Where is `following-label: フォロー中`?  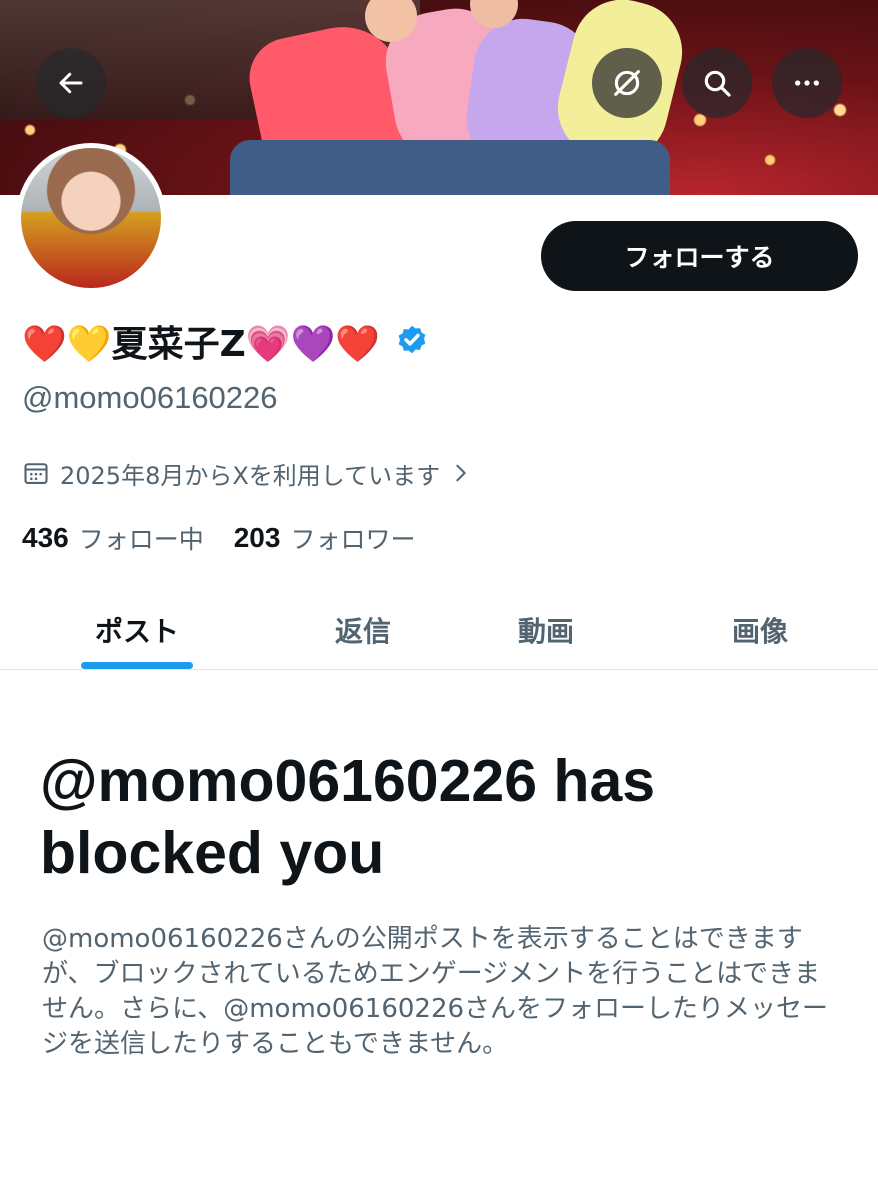 following-label: フォロー中 is located at coordinates (141, 539).